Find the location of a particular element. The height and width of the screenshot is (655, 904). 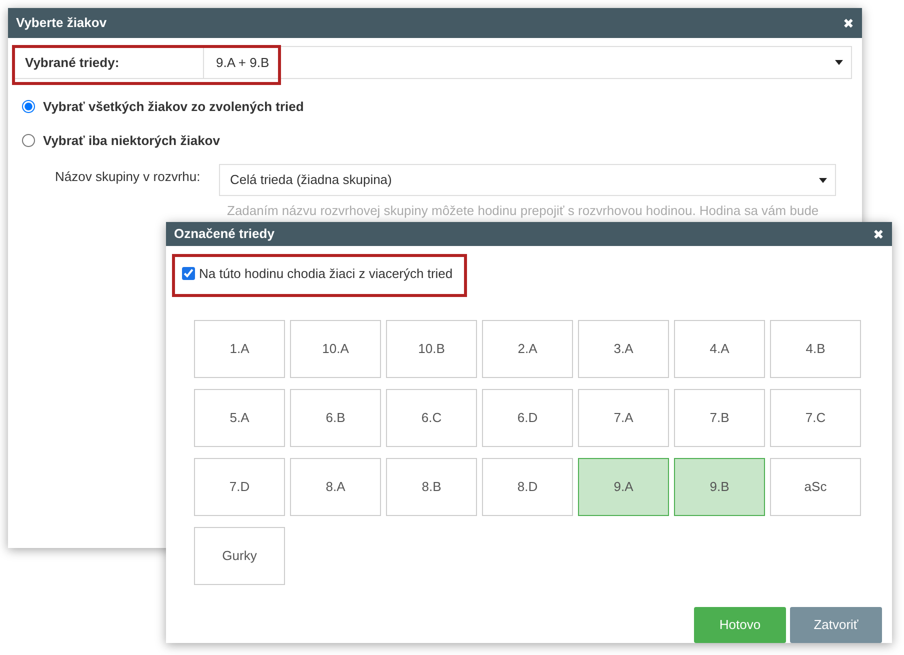

class-tile: 9.B is located at coordinates (719, 487).